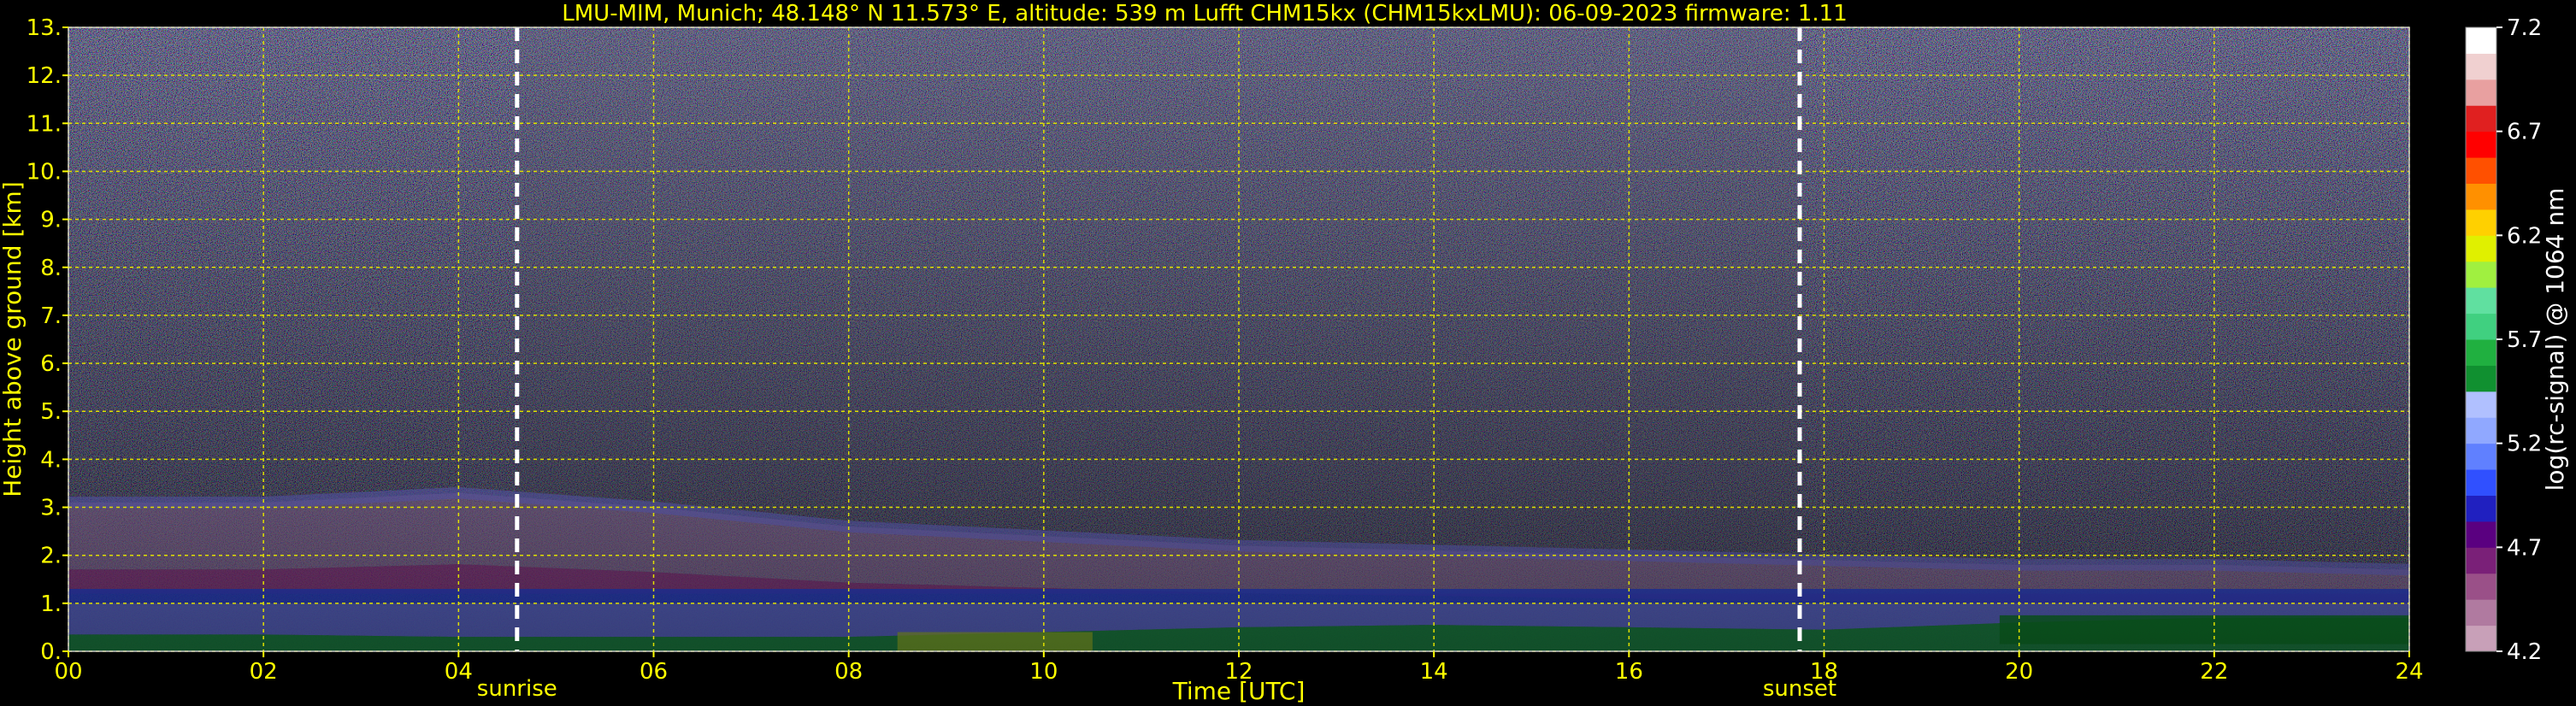 Image resolution: width=2576 pixels, height=706 pixels. Describe the element at coordinates (51, 412) in the screenshot. I see `y-tick-label: 5.` at that location.